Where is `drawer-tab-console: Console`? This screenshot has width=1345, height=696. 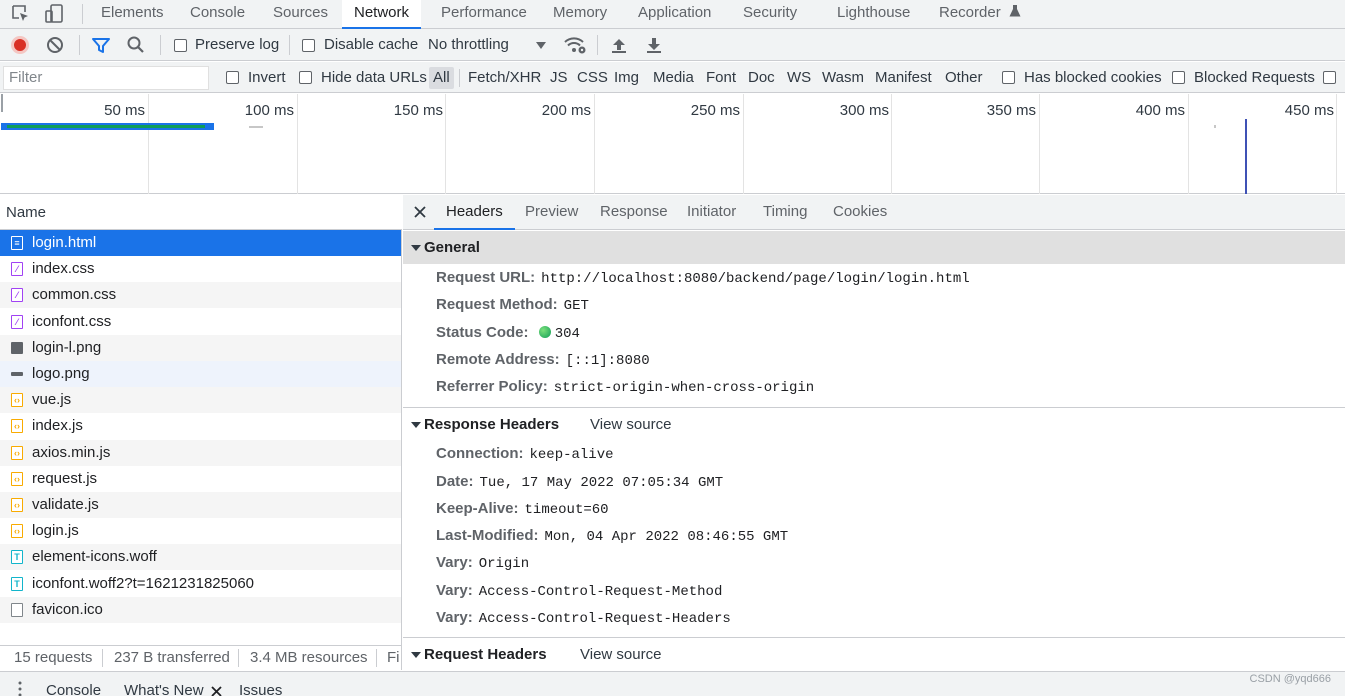 drawer-tab-console: Console is located at coordinates (73, 689).